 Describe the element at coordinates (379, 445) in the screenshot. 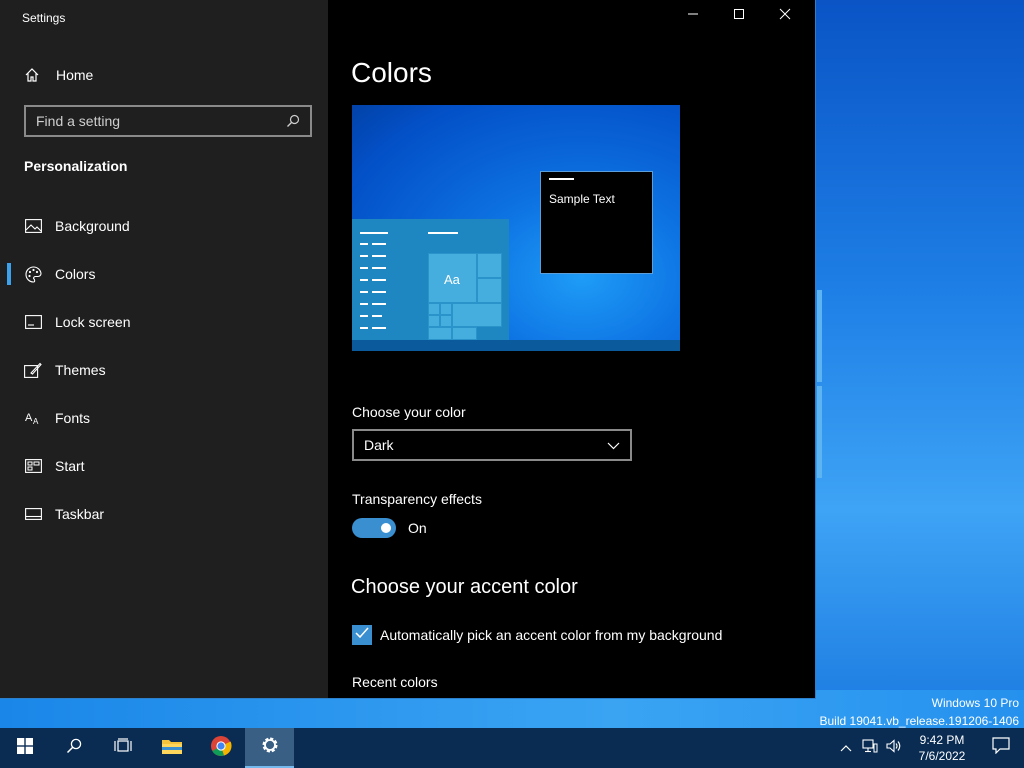

I see `choose-color-value: Dark` at that location.